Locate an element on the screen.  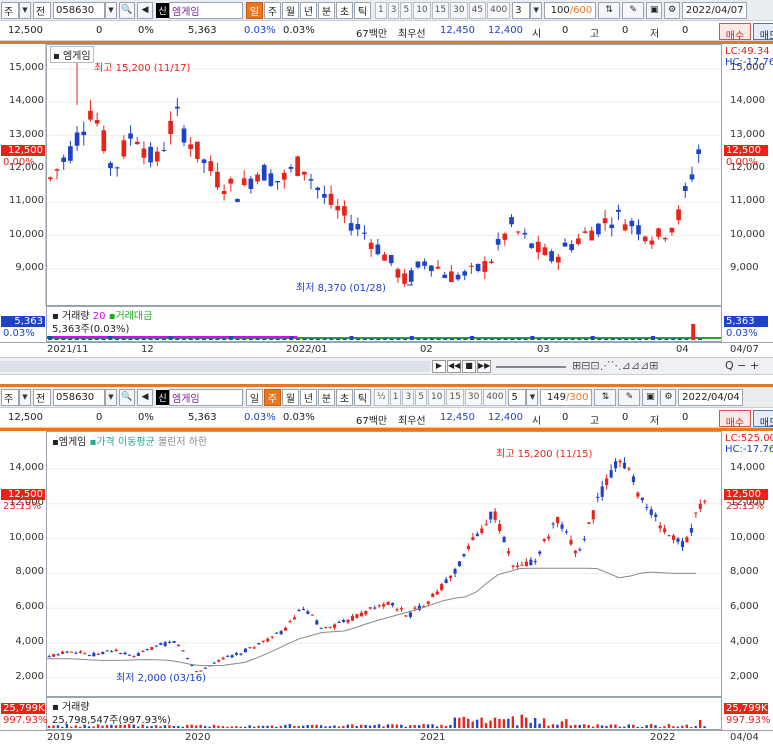
sell-button: 매도 is located at coordinates (763, 32).